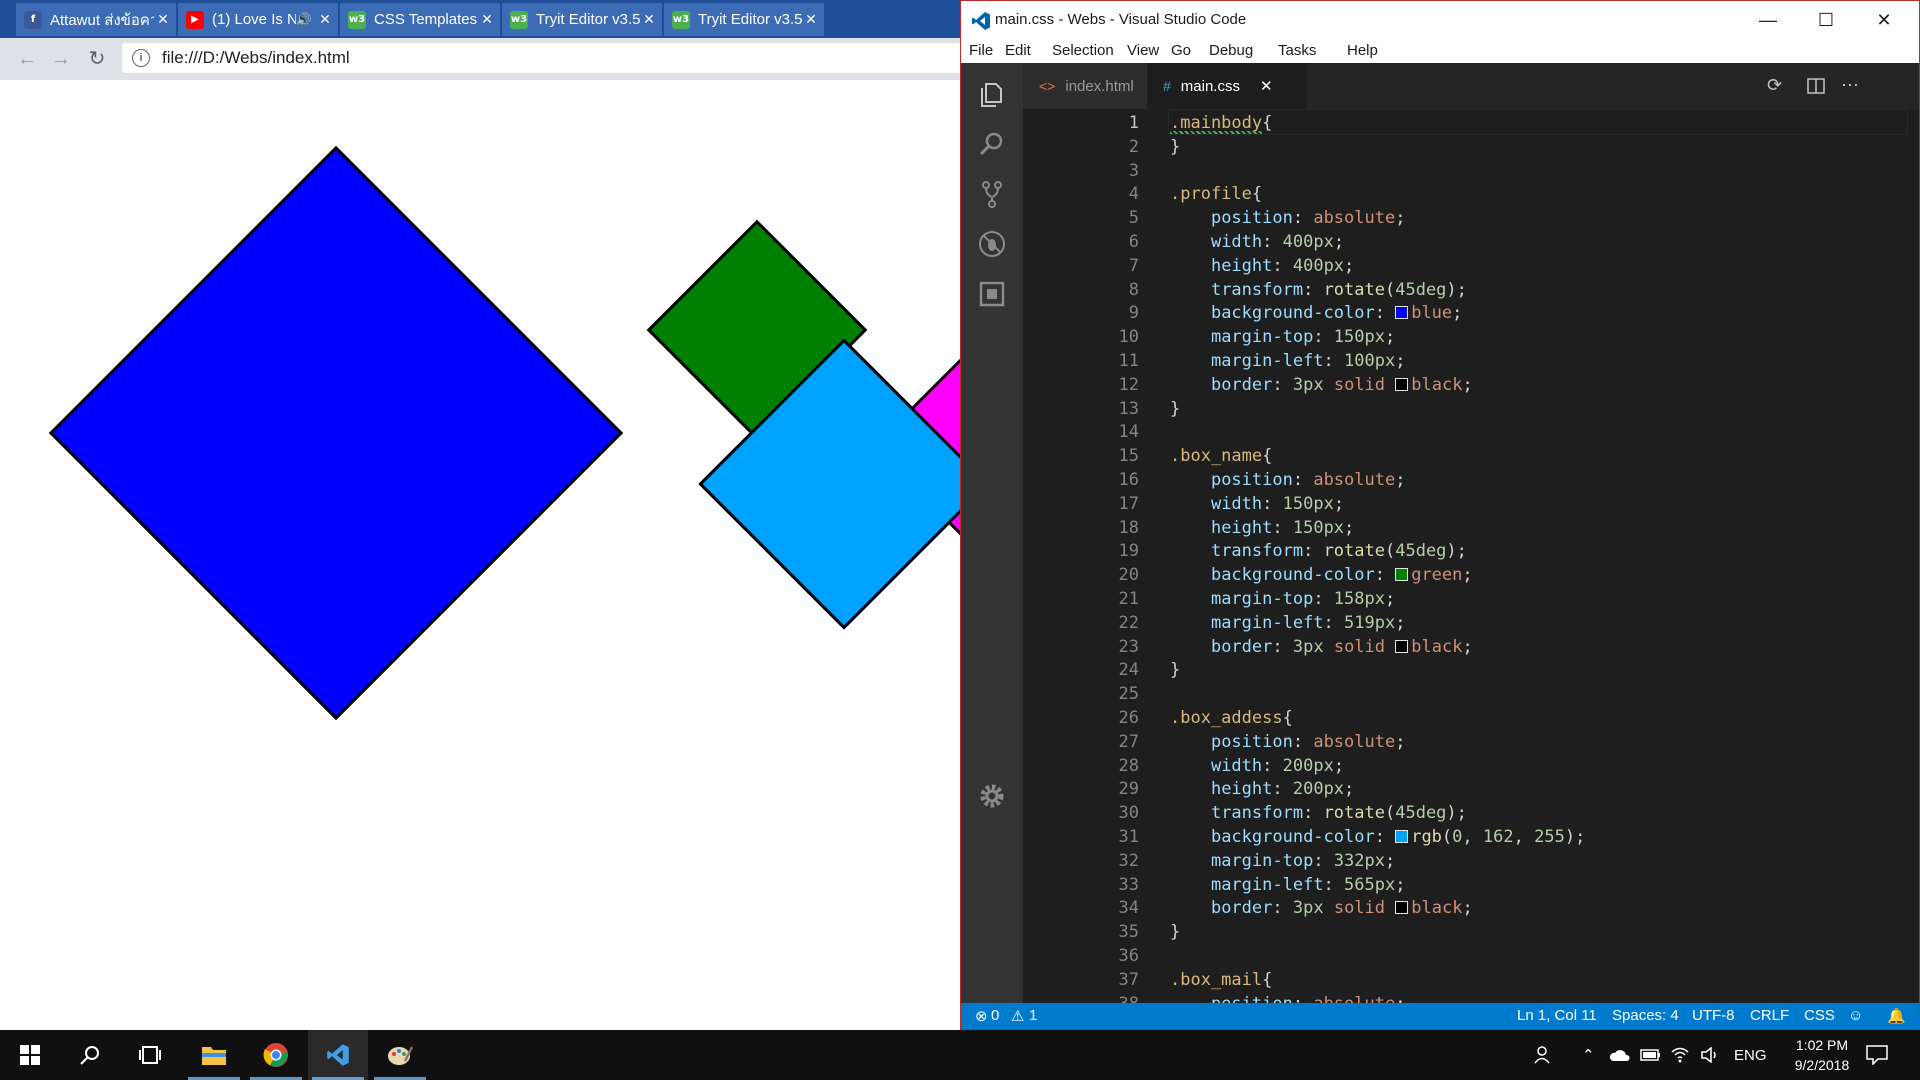 The image size is (1920, 1080). Describe the element at coordinates (1017, 1016) in the screenshot. I see `warning-icon: ⚠` at that location.